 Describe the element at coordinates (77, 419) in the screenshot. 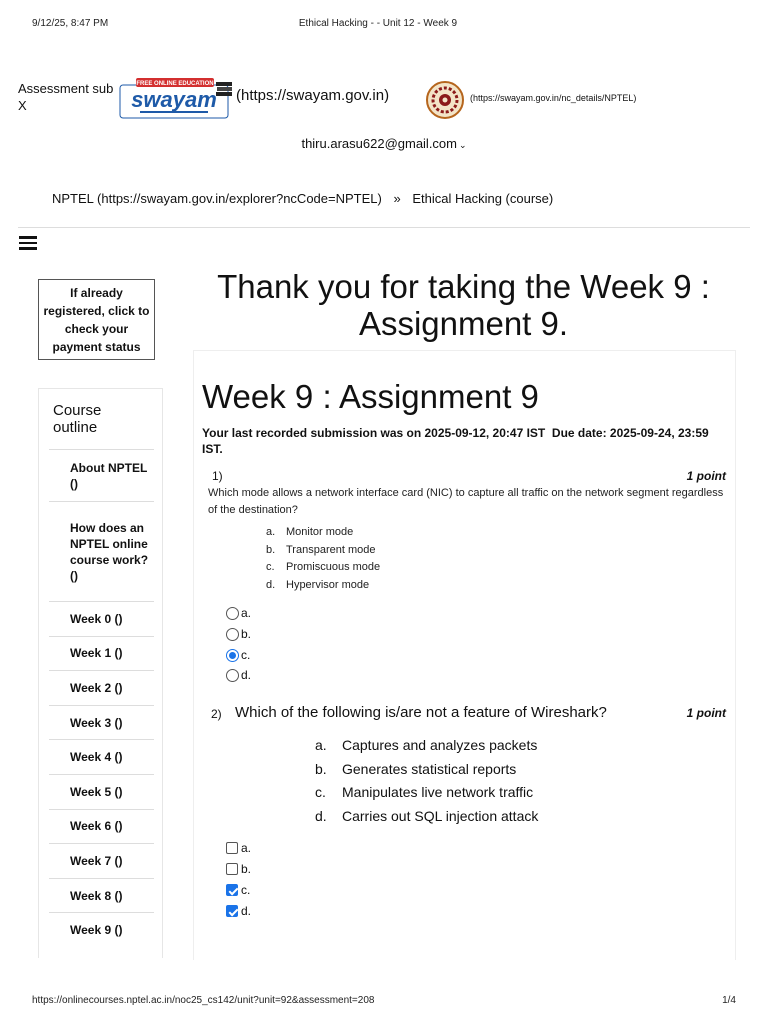

I see `course-outline-heading: Course outline` at that location.